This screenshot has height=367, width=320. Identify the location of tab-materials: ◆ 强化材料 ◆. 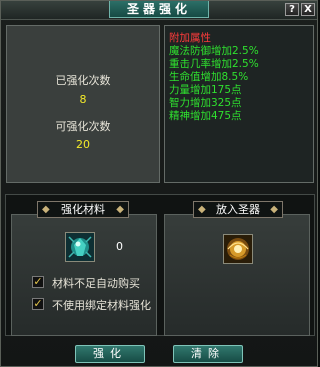
(83, 209).